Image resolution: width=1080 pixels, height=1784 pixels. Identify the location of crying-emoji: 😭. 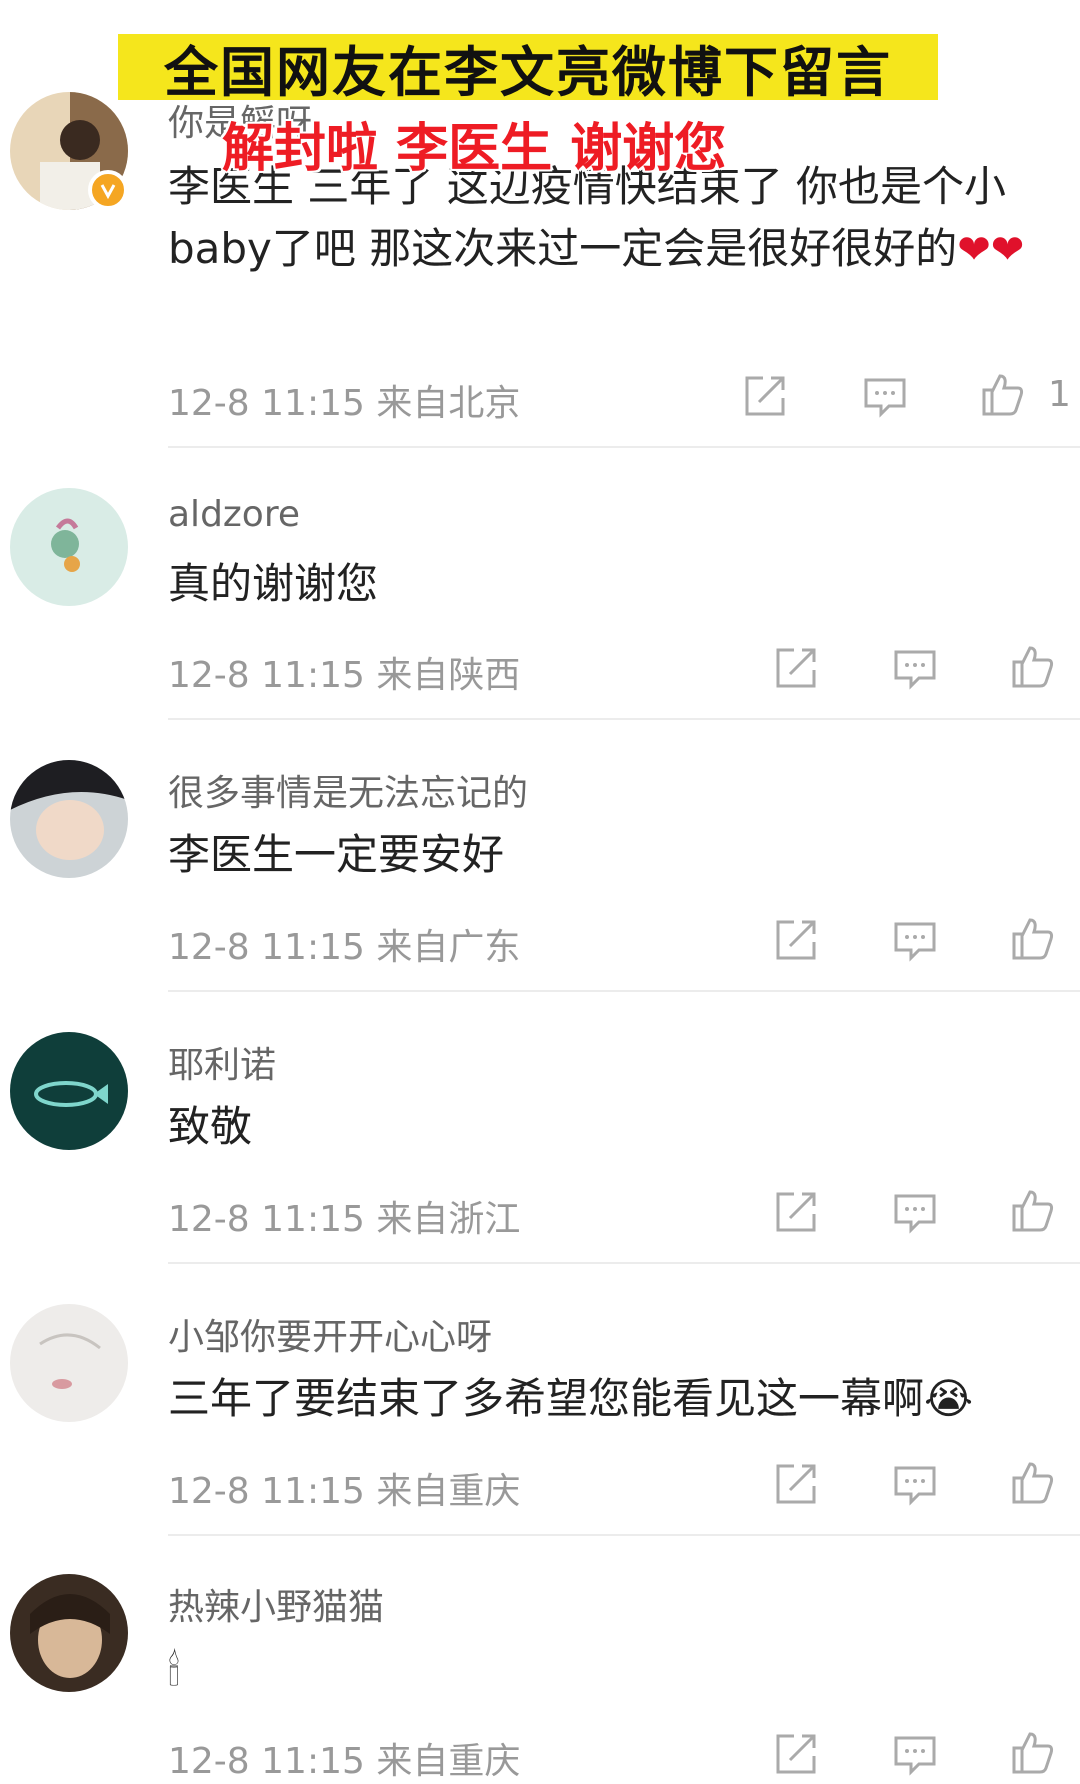
(949, 1398).